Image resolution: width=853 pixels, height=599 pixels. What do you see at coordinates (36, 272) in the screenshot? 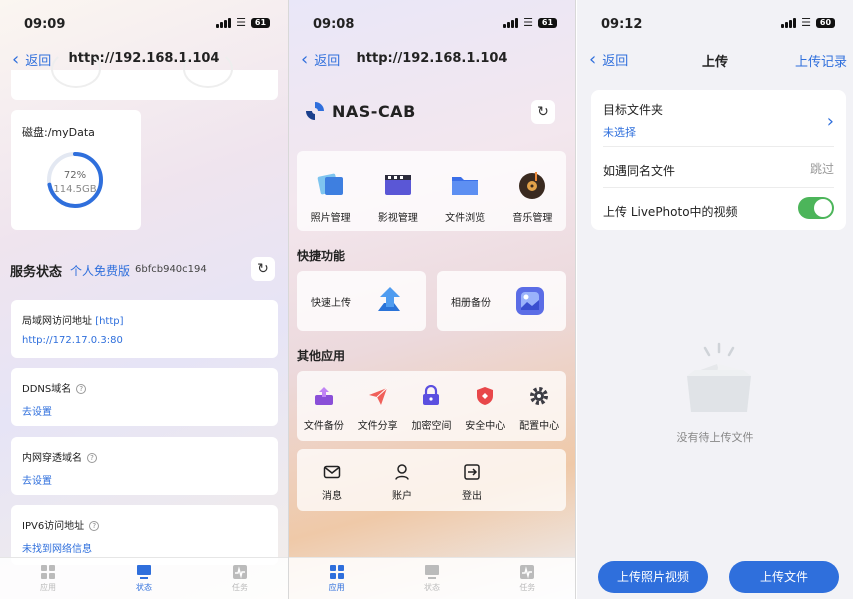
I see `service-heading: 服务状态` at bounding box center [36, 272].